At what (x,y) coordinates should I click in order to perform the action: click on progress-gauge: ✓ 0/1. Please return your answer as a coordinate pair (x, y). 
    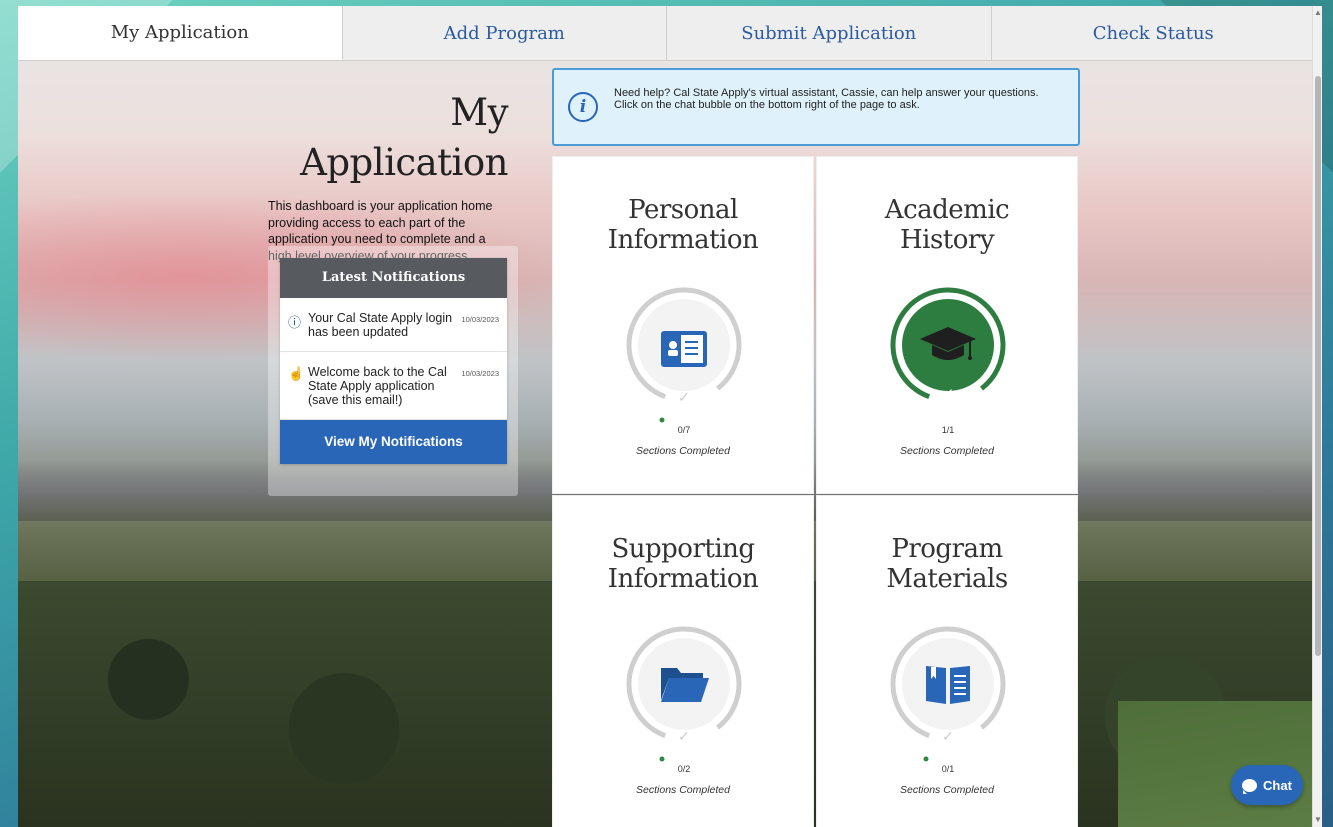
    Looking at the image, I should click on (948, 699).